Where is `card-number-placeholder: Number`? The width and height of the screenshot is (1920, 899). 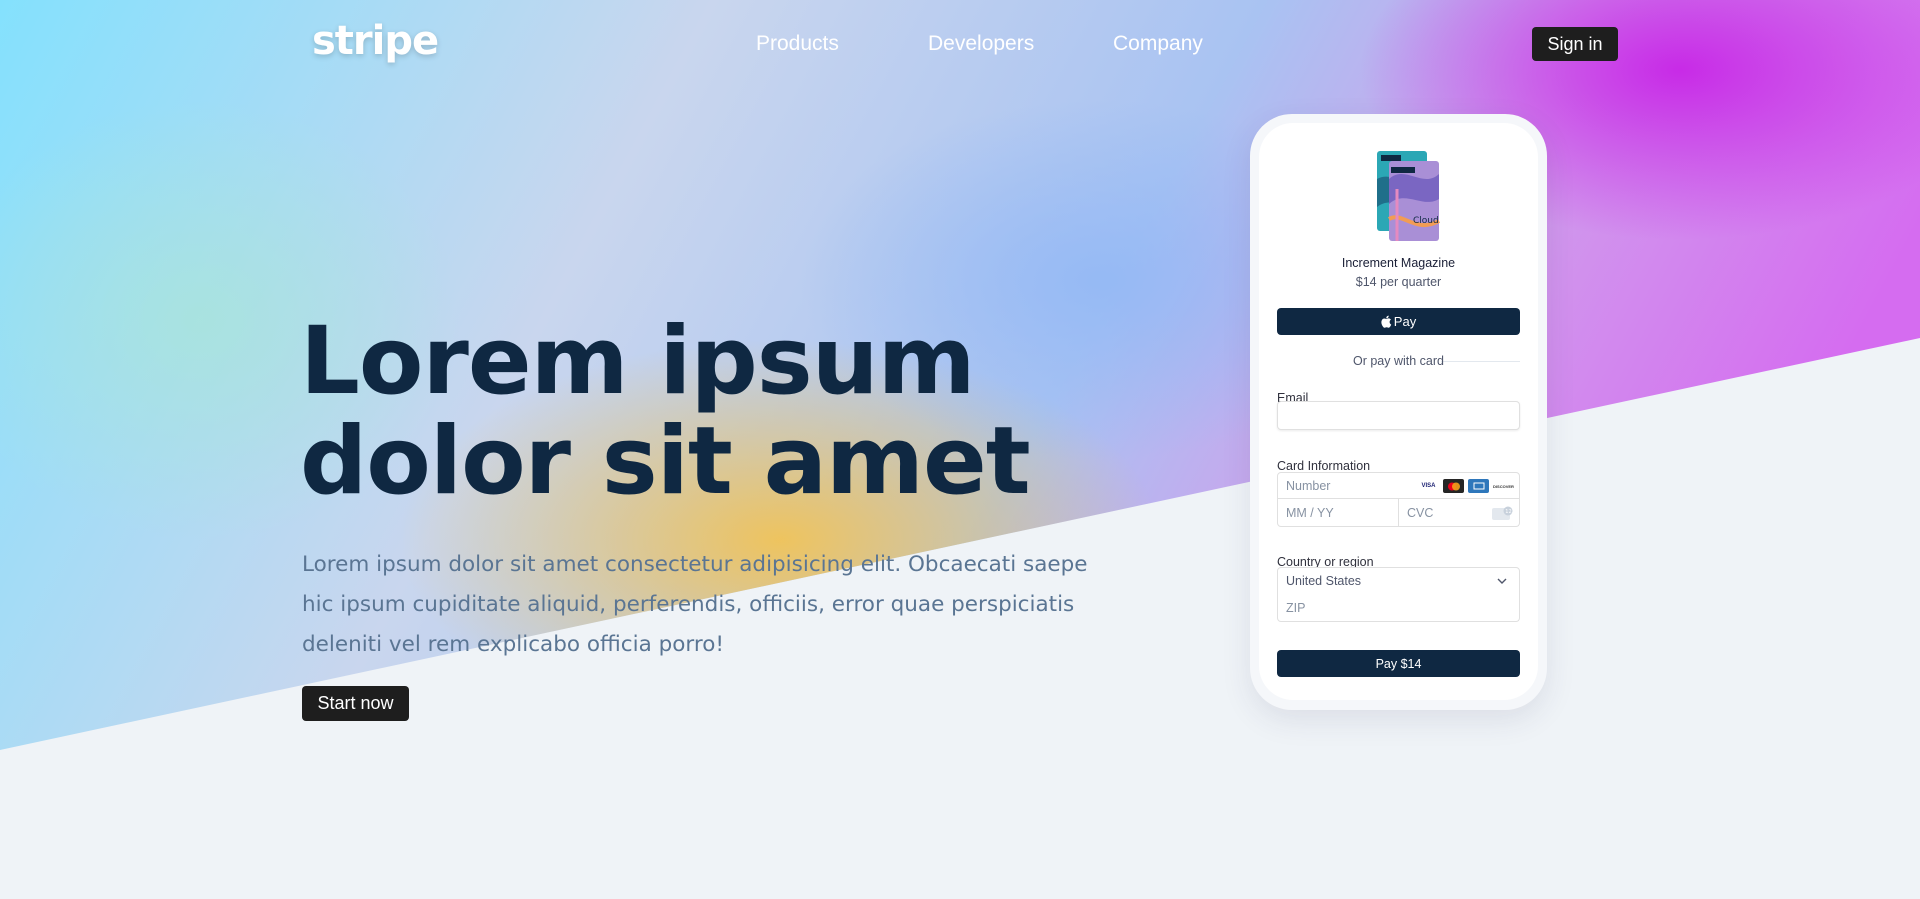 card-number-placeholder: Number is located at coordinates (1308, 485).